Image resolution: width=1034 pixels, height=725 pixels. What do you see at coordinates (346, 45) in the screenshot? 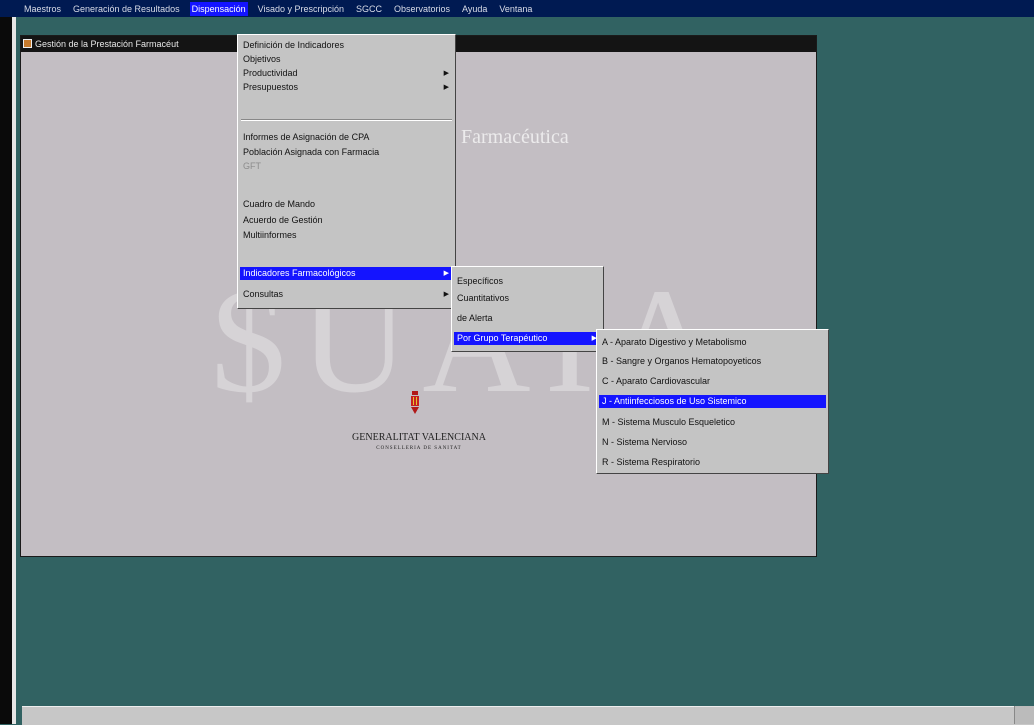
I see `menu-item-definicion-indicadores: Definición de Indicadores` at bounding box center [346, 45].